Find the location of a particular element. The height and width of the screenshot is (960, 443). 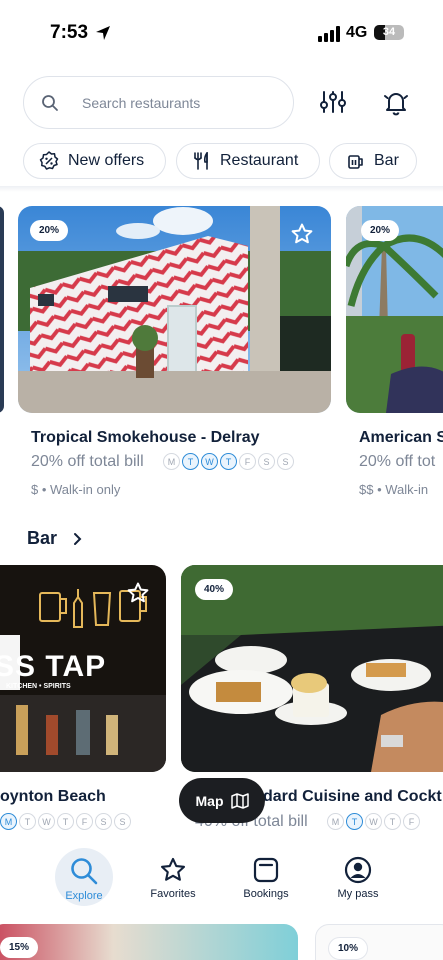

account-icon is located at coordinates (358, 870).